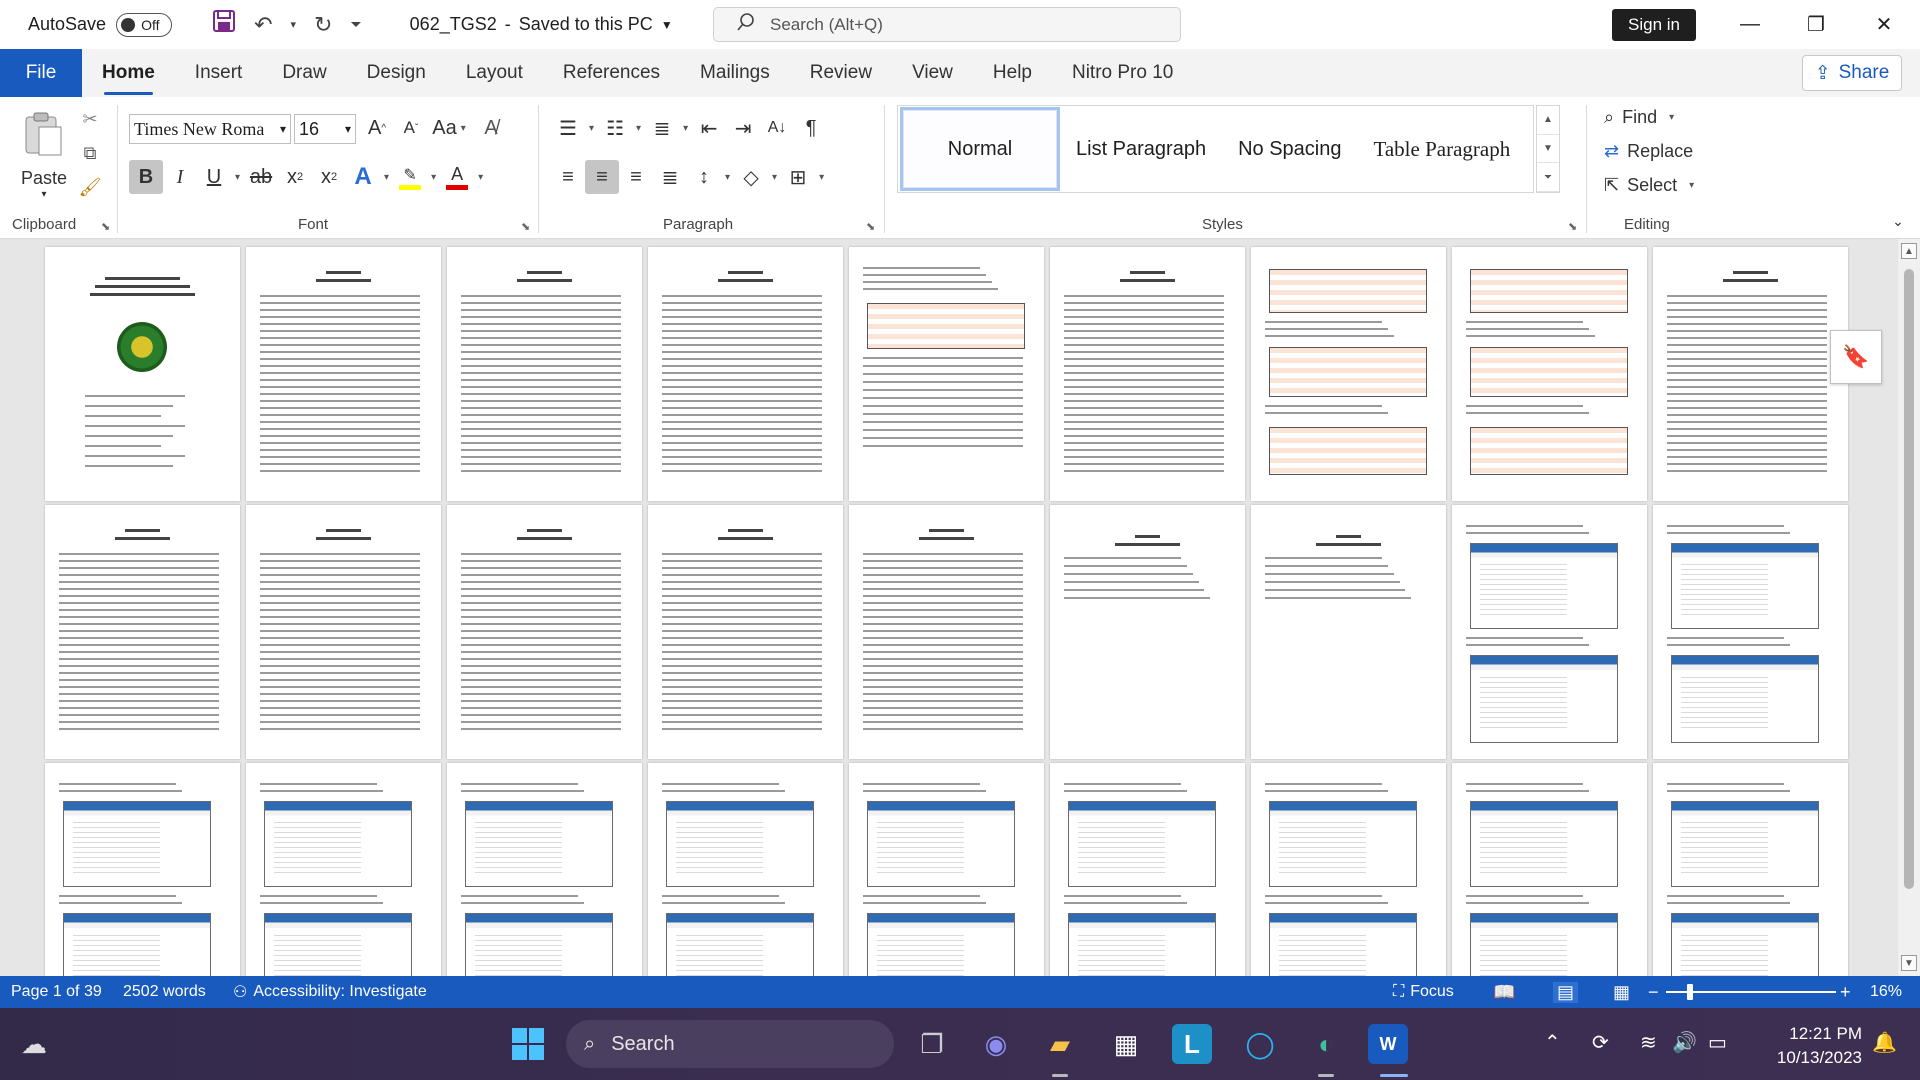 The image size is (1920, 1080). Describe the element at coordinates (1441, 149) in the screenshot. I see `style-table-paragraph: Table Paragraph` at that location.